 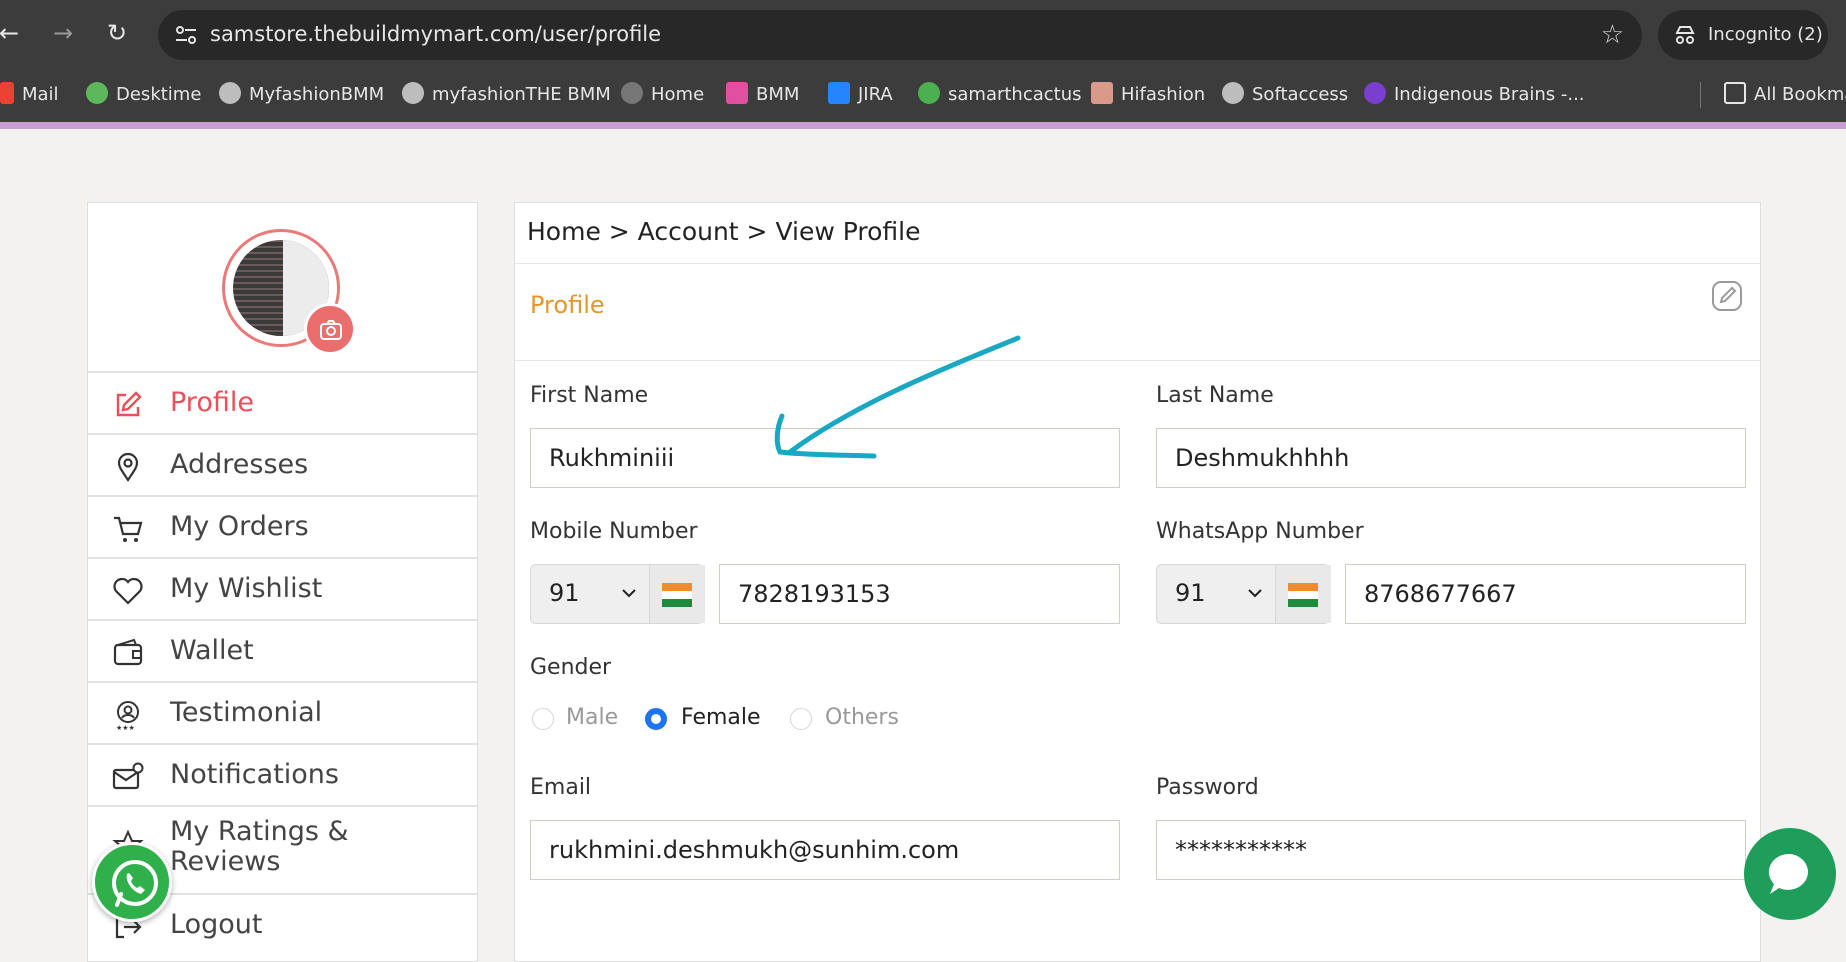 I want to click on chat-bubble-icon, so click(x=1788, y=873).